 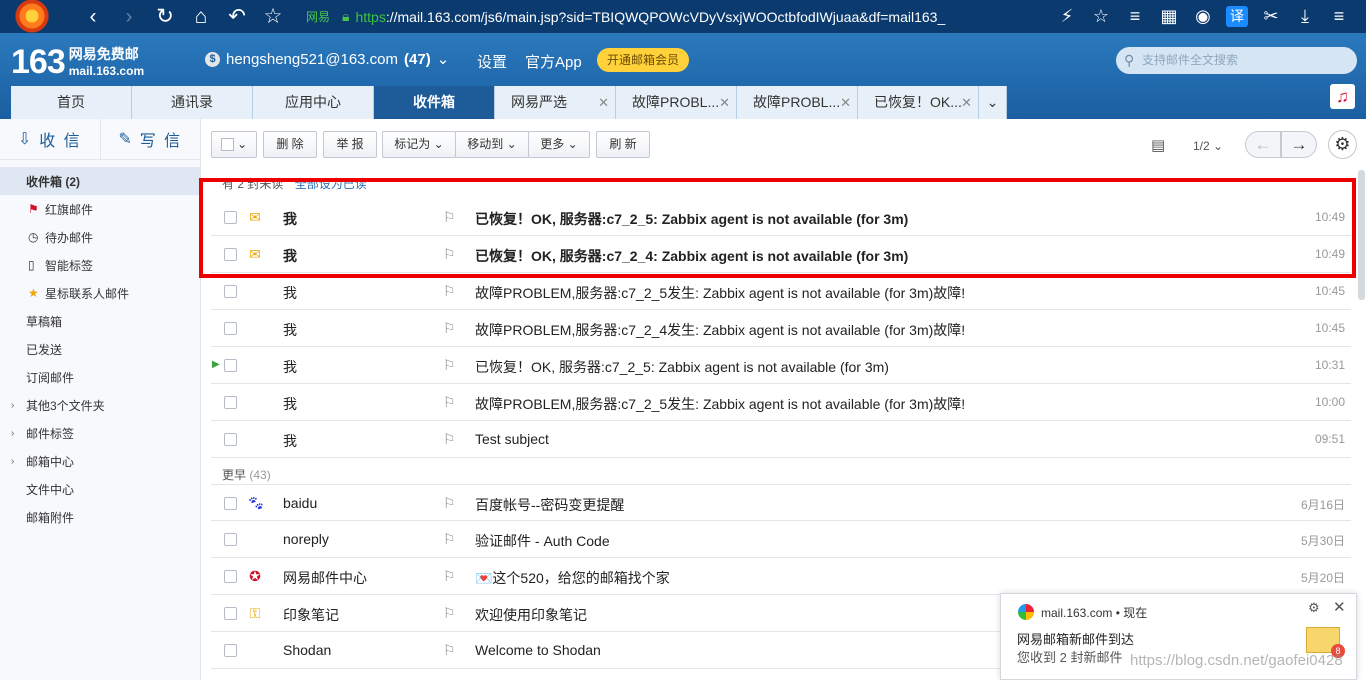 I want to click on prev-page-button: ←, so click(x=1263, y=144).